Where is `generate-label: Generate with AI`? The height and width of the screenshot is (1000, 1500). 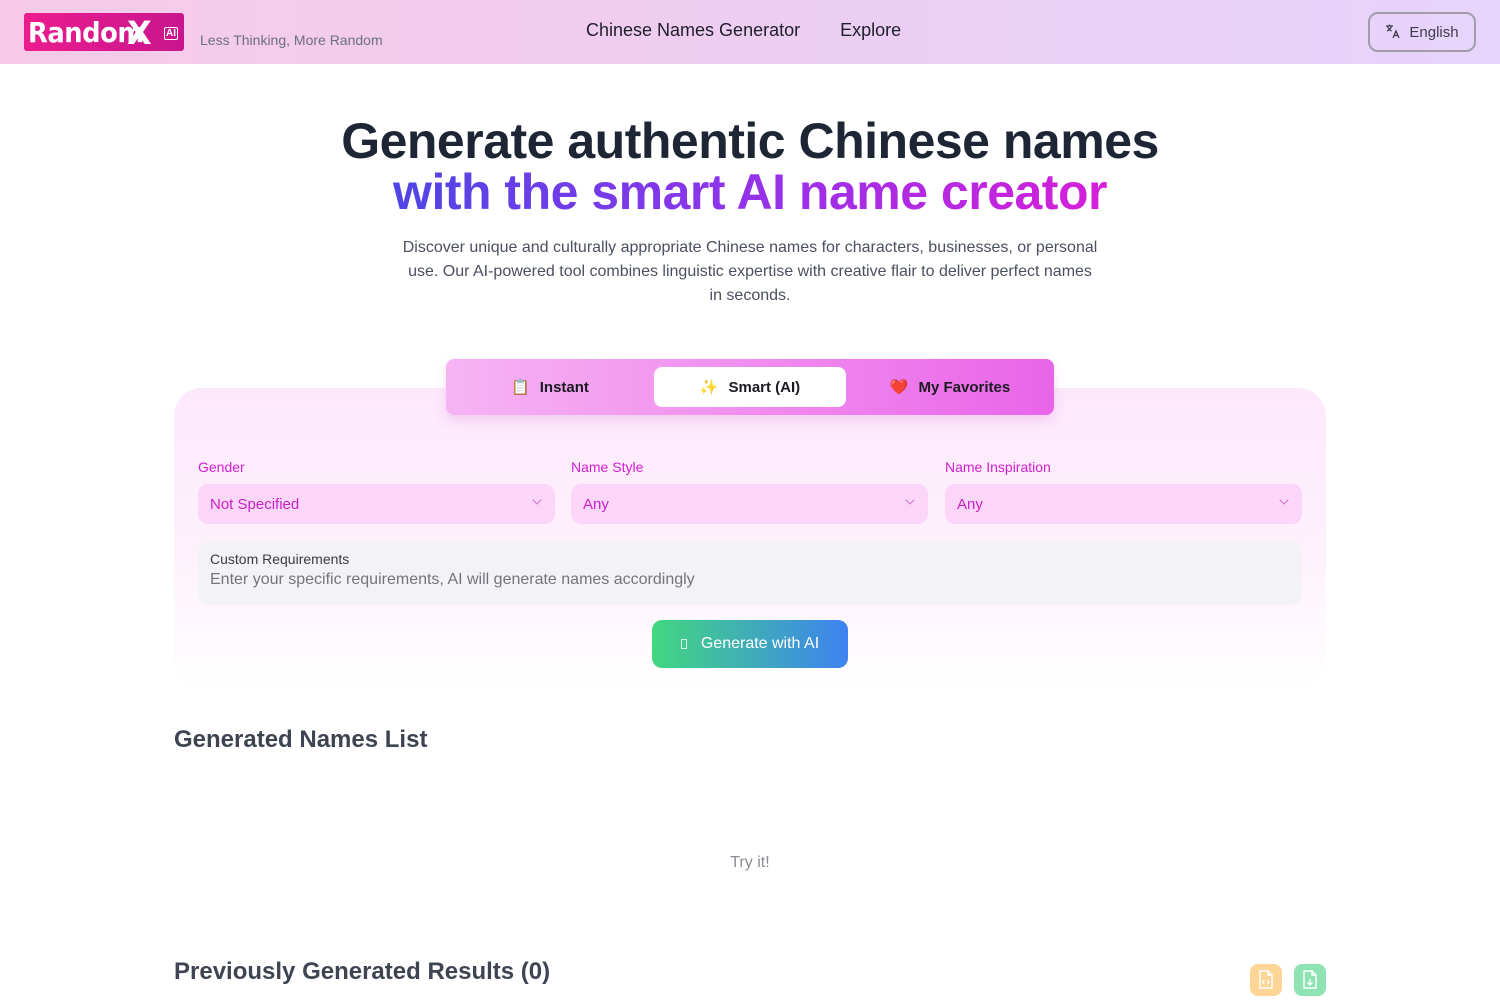
generate-label: Generate with AI is located at coordinates (760, 643).